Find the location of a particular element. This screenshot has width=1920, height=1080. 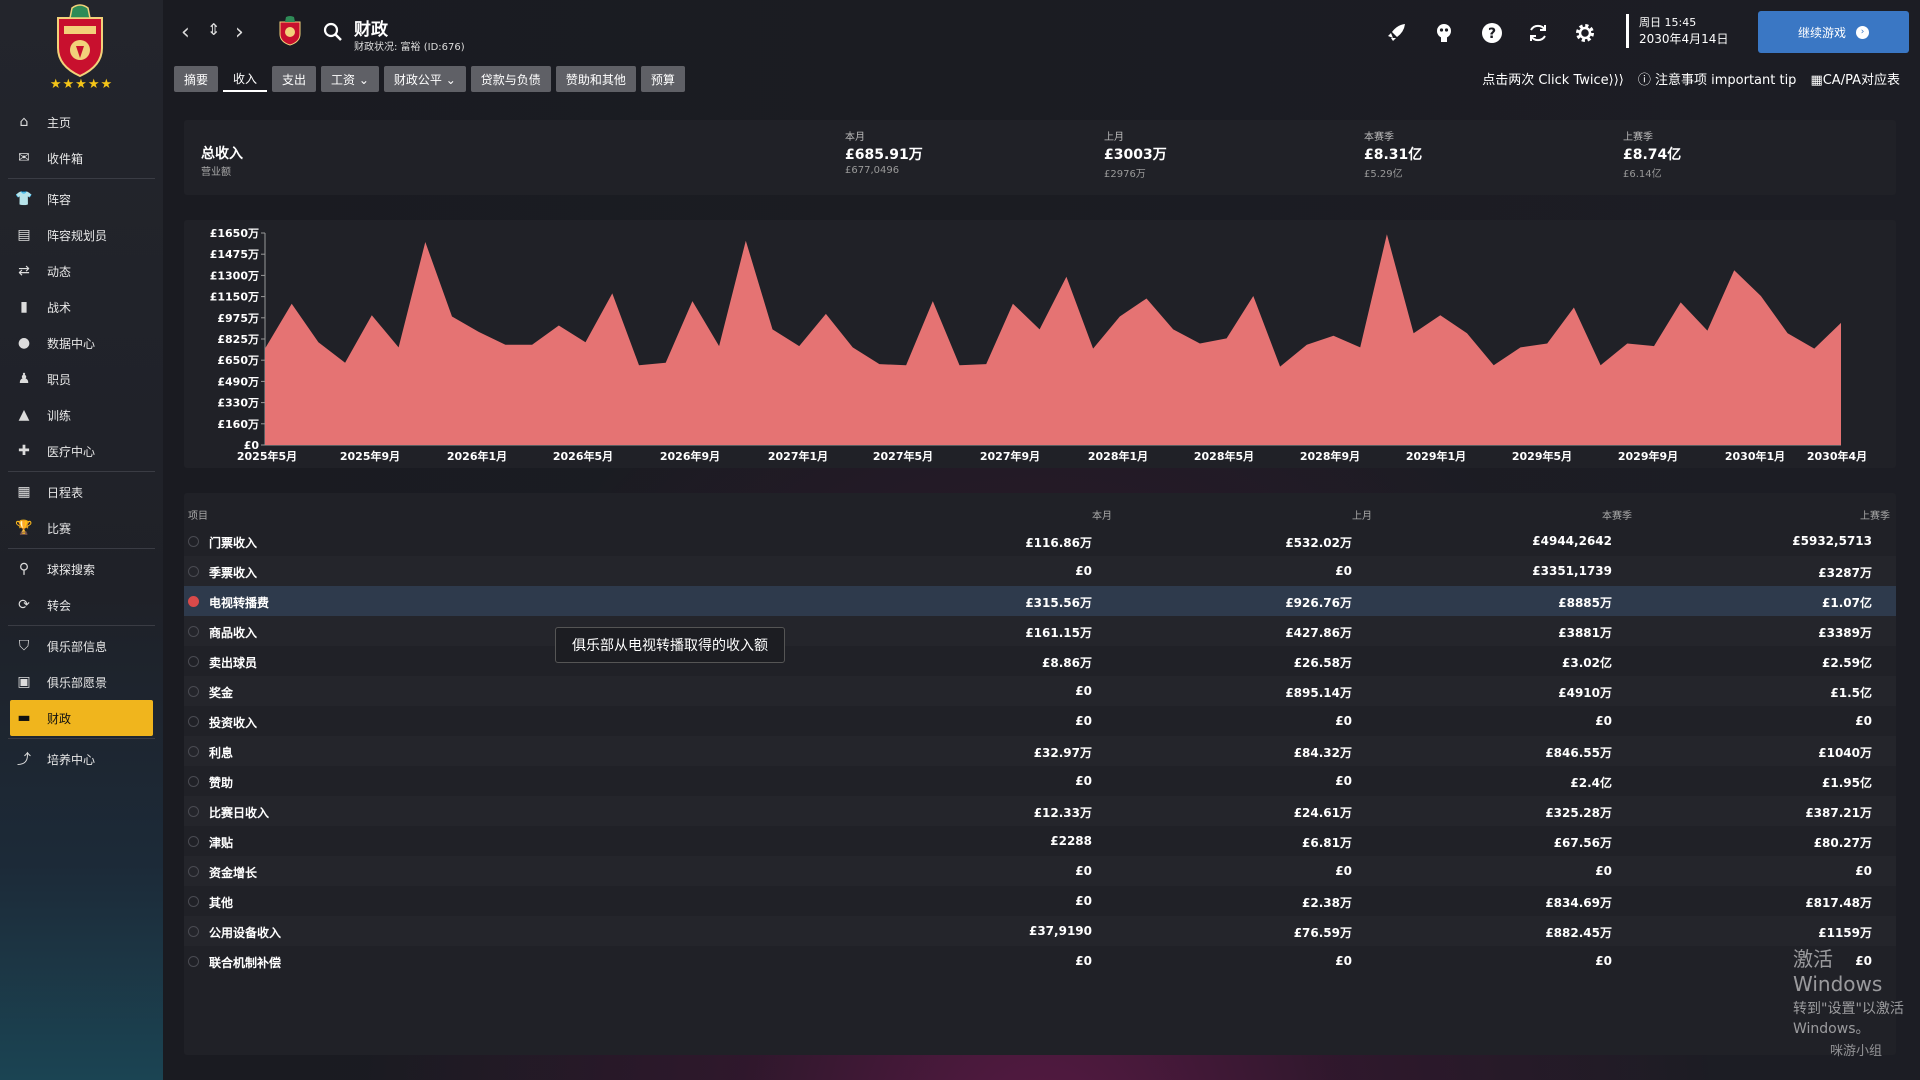

click-twice-link: 点击两次 Click Twice⟩⟩⟩ is located at coordinates (1553, 78).